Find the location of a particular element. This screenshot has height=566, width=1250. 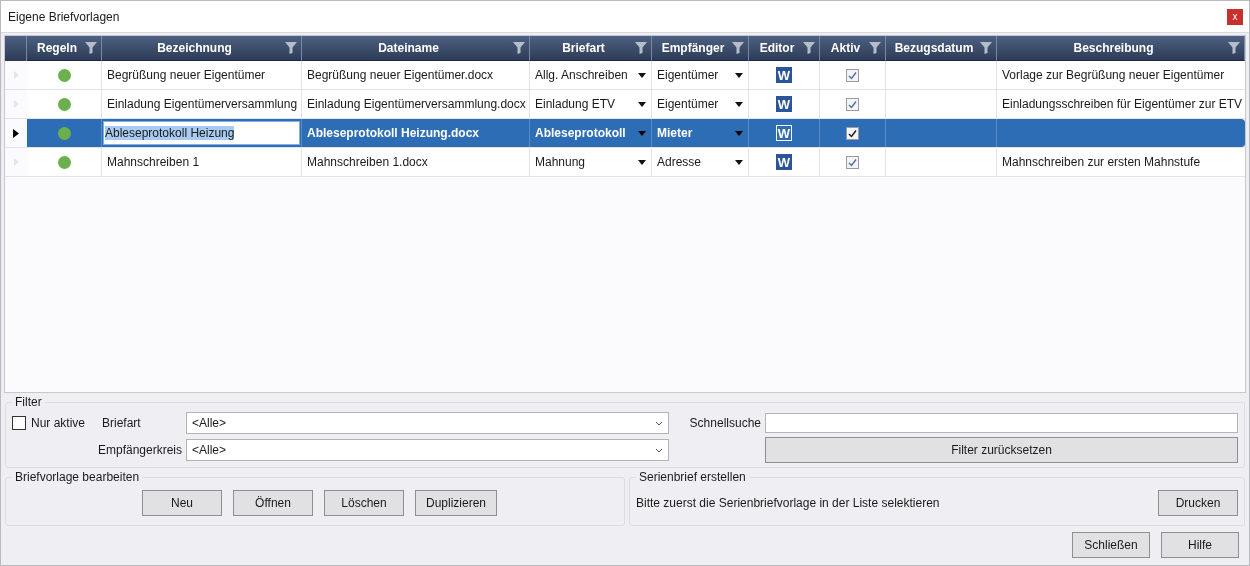

table-cell: Mahnschreiben 1.docx is located at coordinates (367, 162).